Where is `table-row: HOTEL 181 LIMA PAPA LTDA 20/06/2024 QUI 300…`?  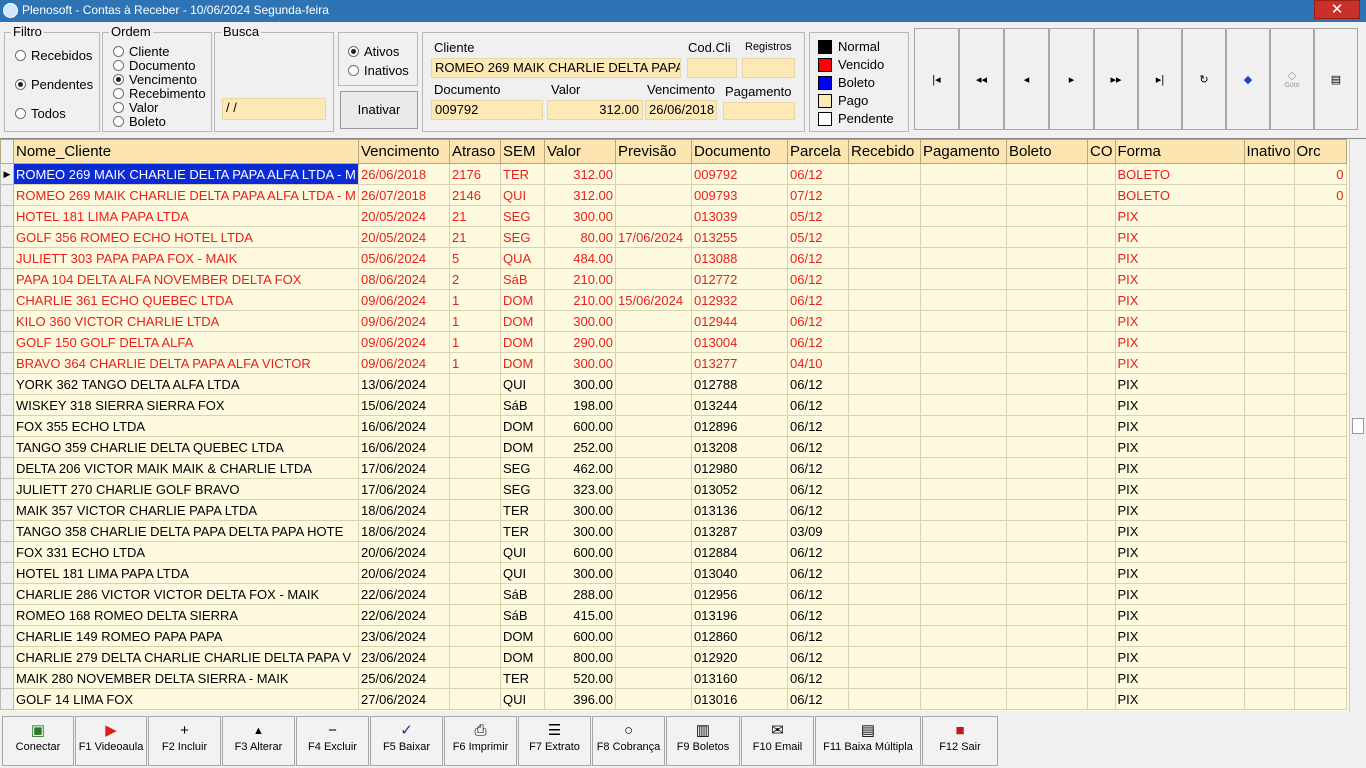
table-row: HOTEL 181 LIMA PAPA LTDA 20/06/2024 QUI 300… is located at coordinates (673, 573).